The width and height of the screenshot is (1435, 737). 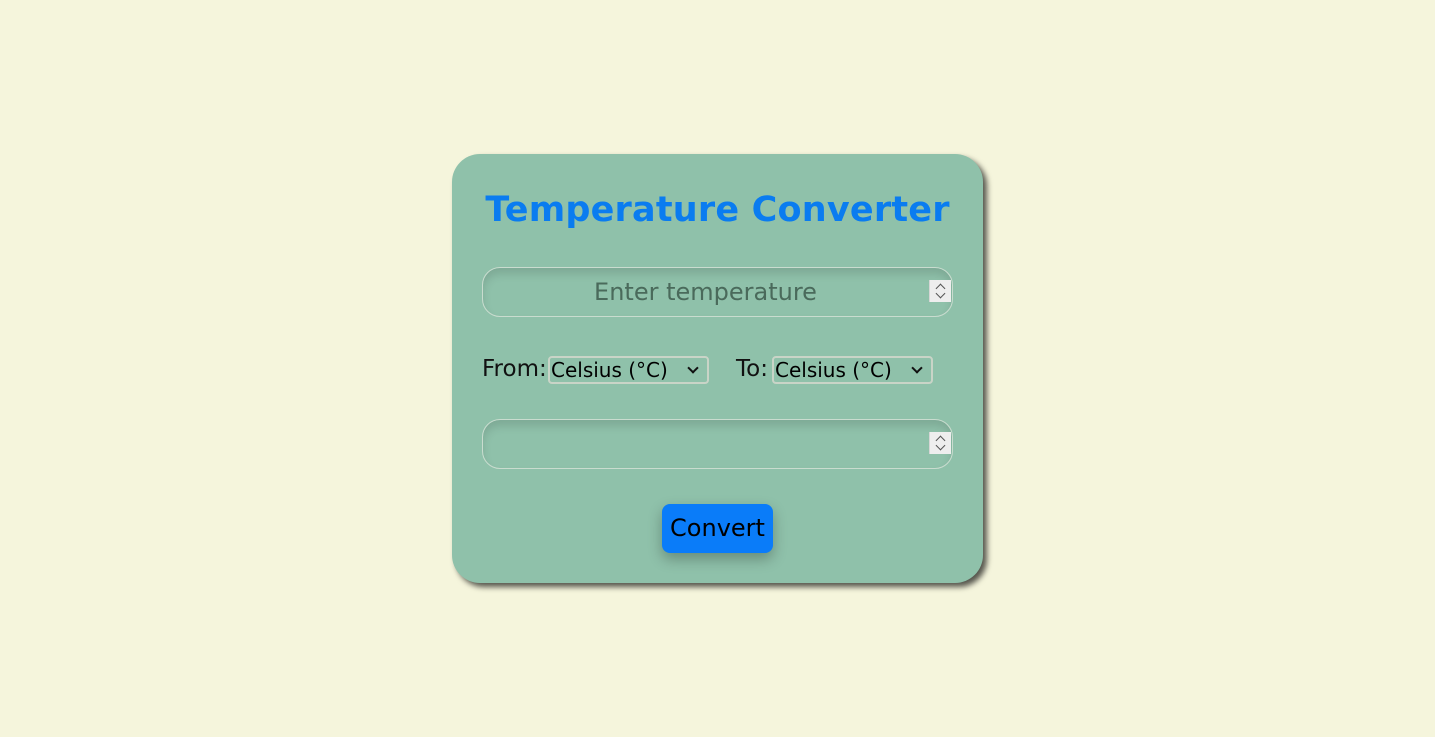 I want to click on result-field, so click(x=717, y=444).